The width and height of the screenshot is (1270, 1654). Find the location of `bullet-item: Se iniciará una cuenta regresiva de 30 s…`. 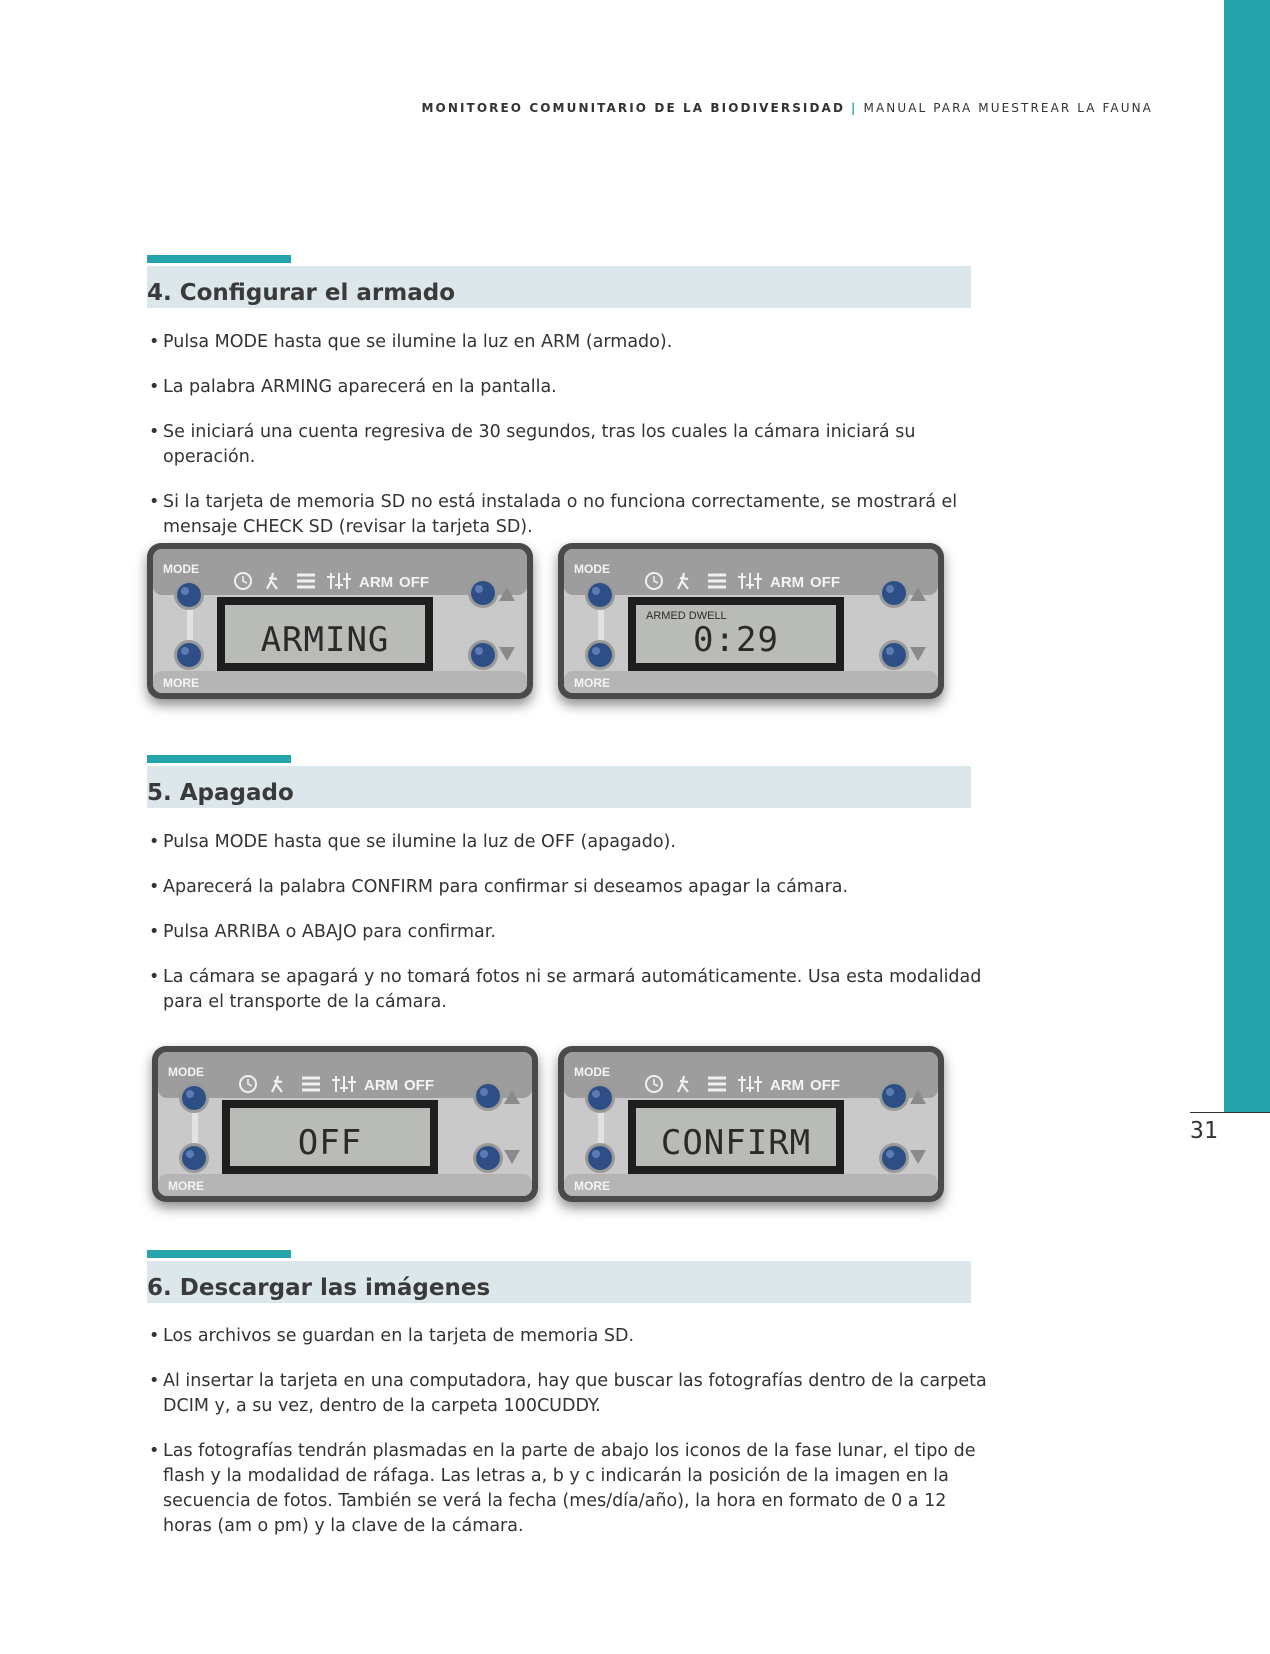

bullet-item: Se iniciará una cuenta regresiva de 30 s… is located at coordinates (569, 445).